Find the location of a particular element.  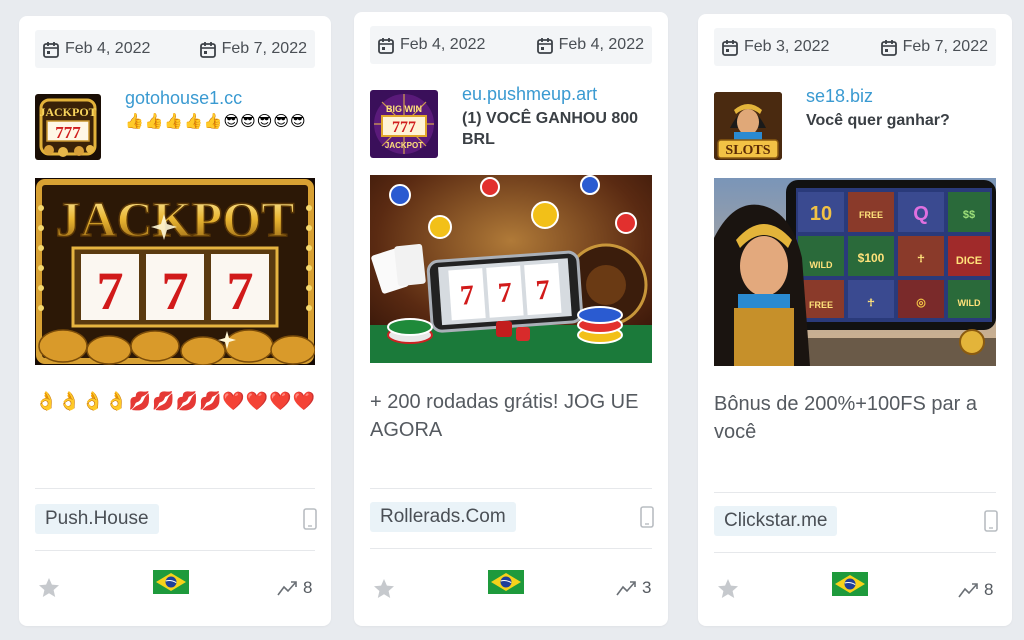

ad-domain-link: gotohouse1.cc is located at coordinates (183, 98).